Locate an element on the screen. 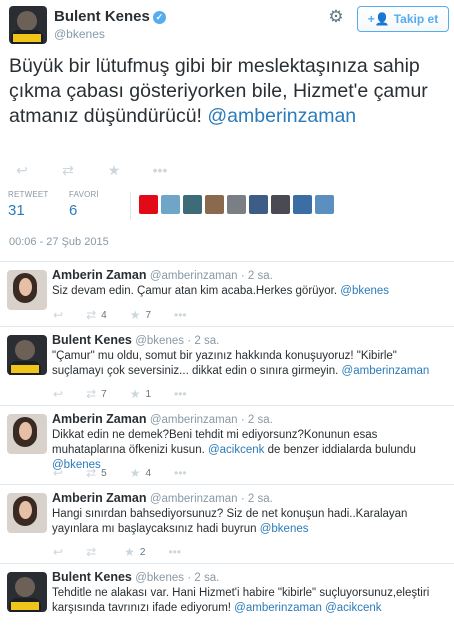 This screenshot has height=629, width=454. author-name-text: Bulent Kenes is located at coordinates (102, 16).